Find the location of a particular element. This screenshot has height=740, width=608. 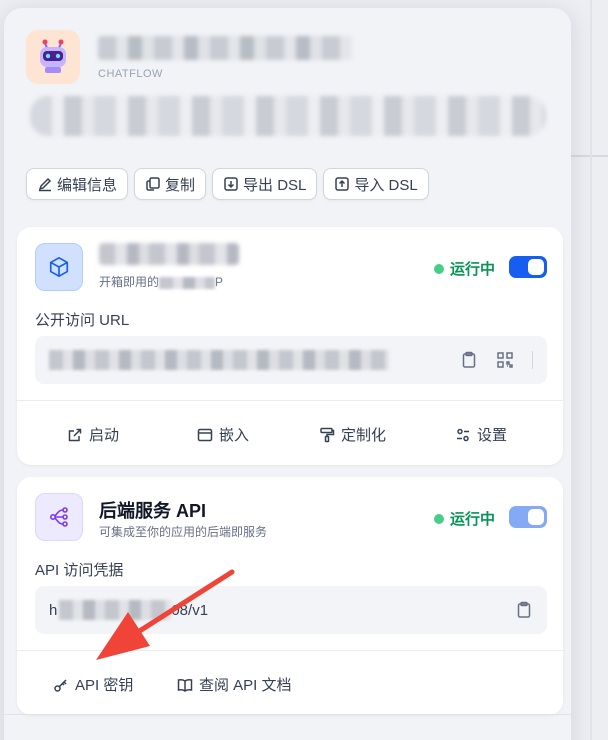

url-label: 公开访问 URL is located at coordinates (82, 320).